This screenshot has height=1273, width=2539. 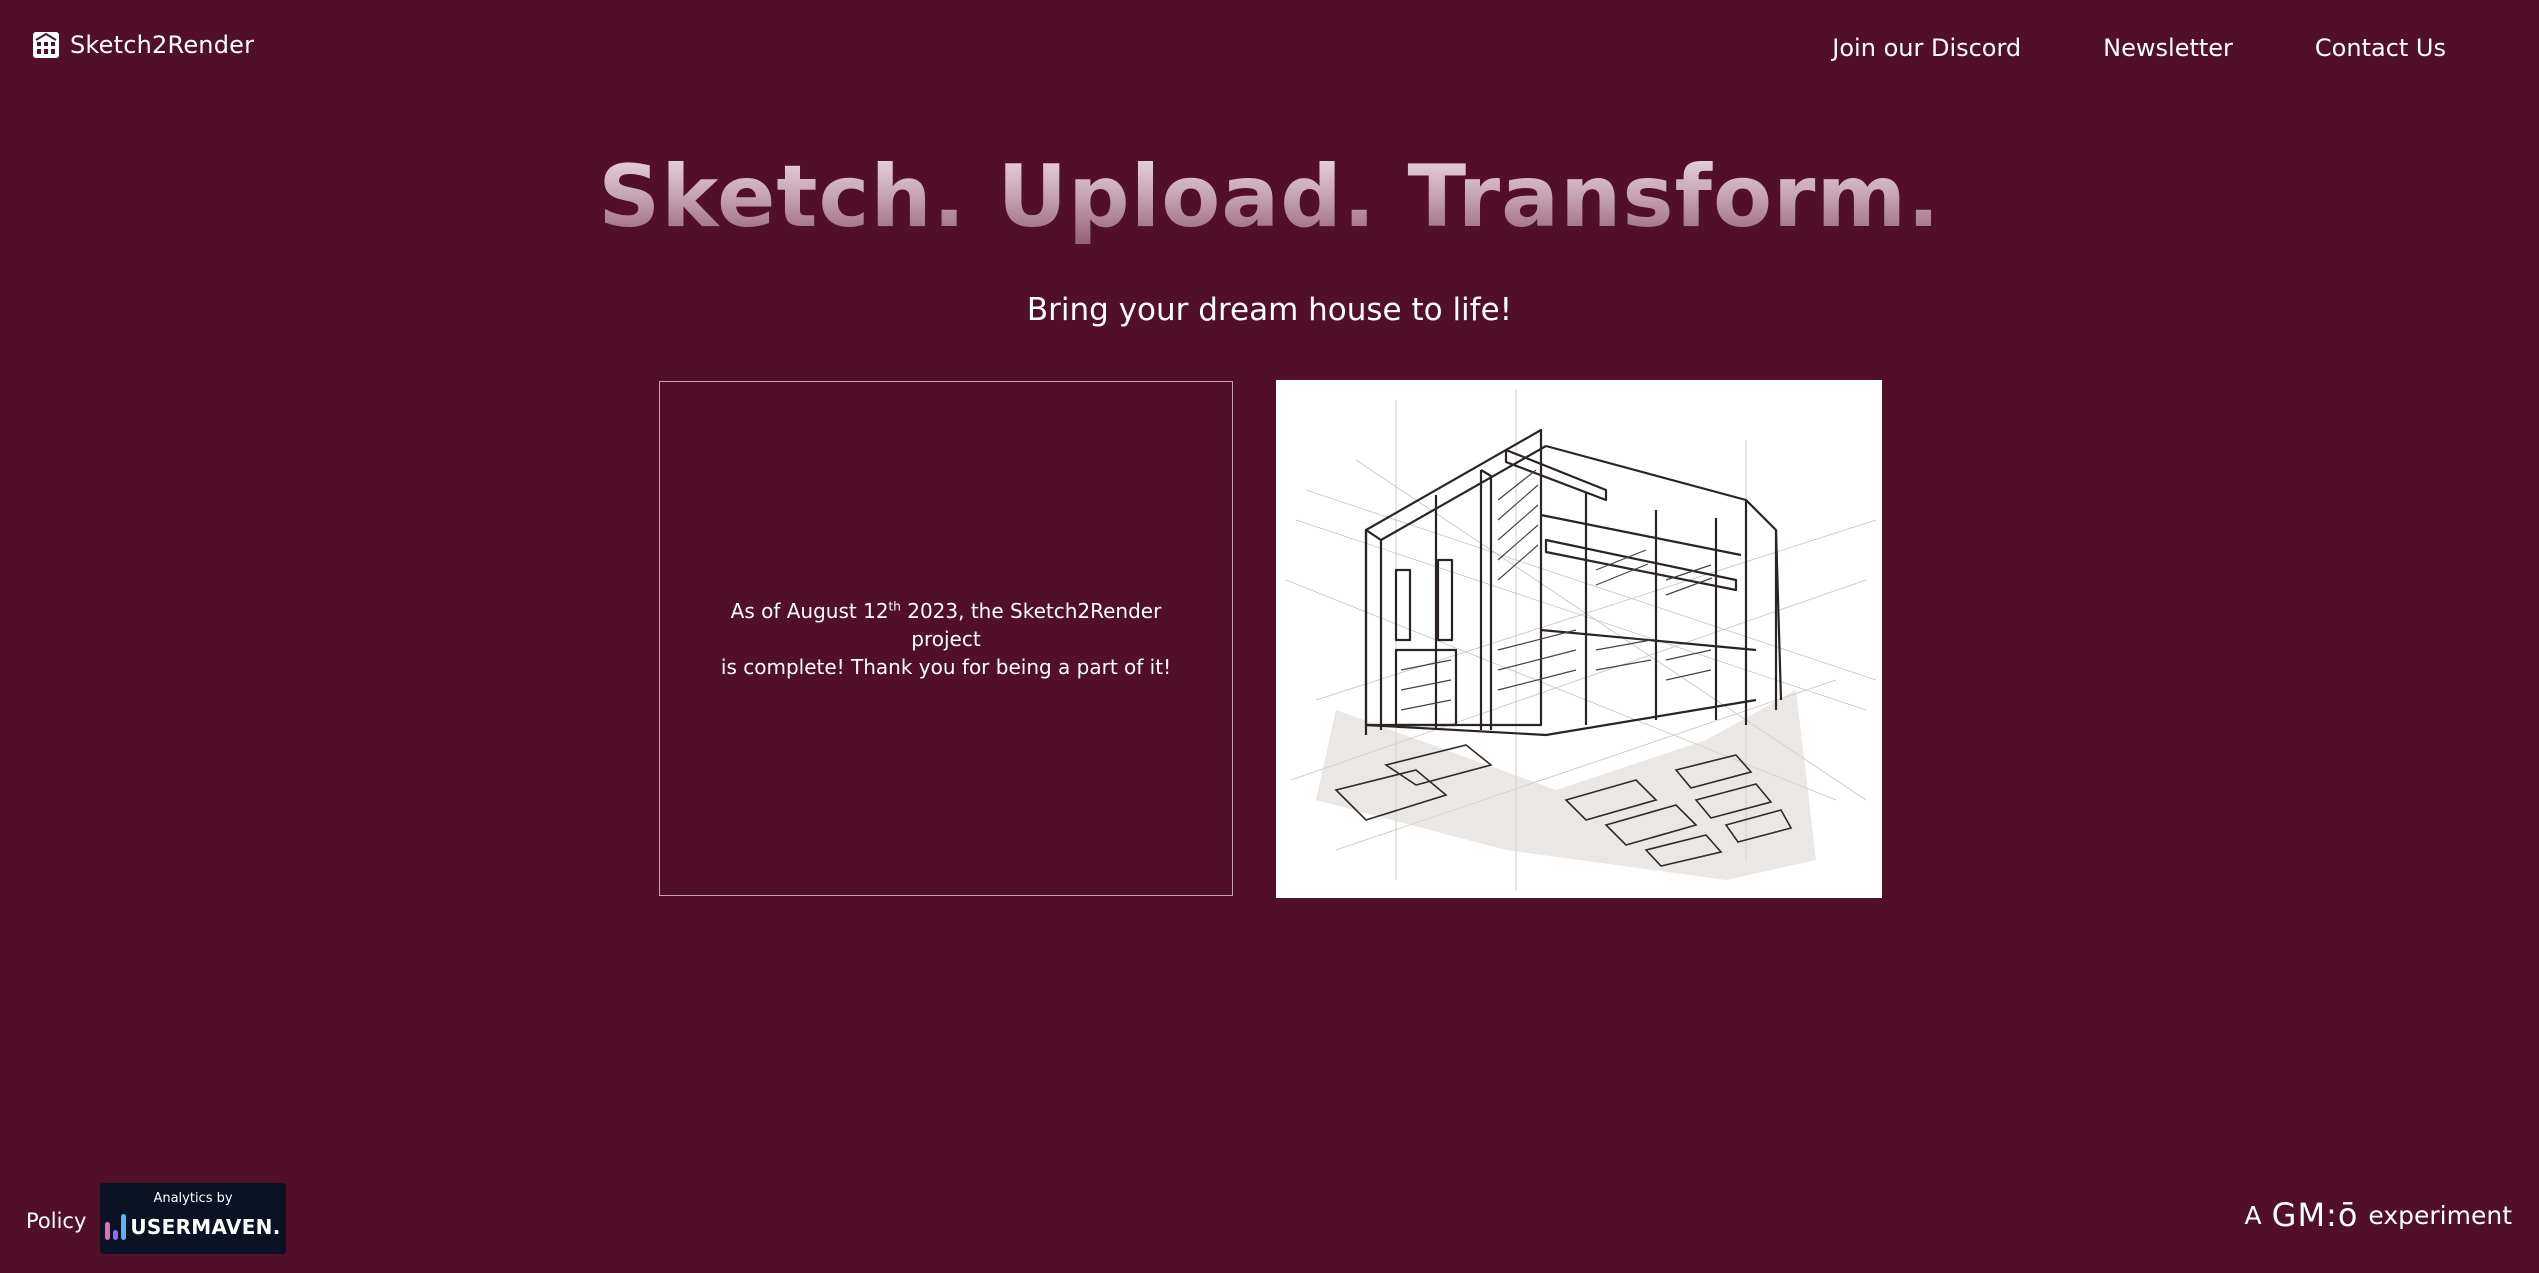 What do you see at coordinates (1269, 310) in the screenshot?
I see `hero-subtitle: Bring your dream house to life!` at bounding box center [1269, 310].